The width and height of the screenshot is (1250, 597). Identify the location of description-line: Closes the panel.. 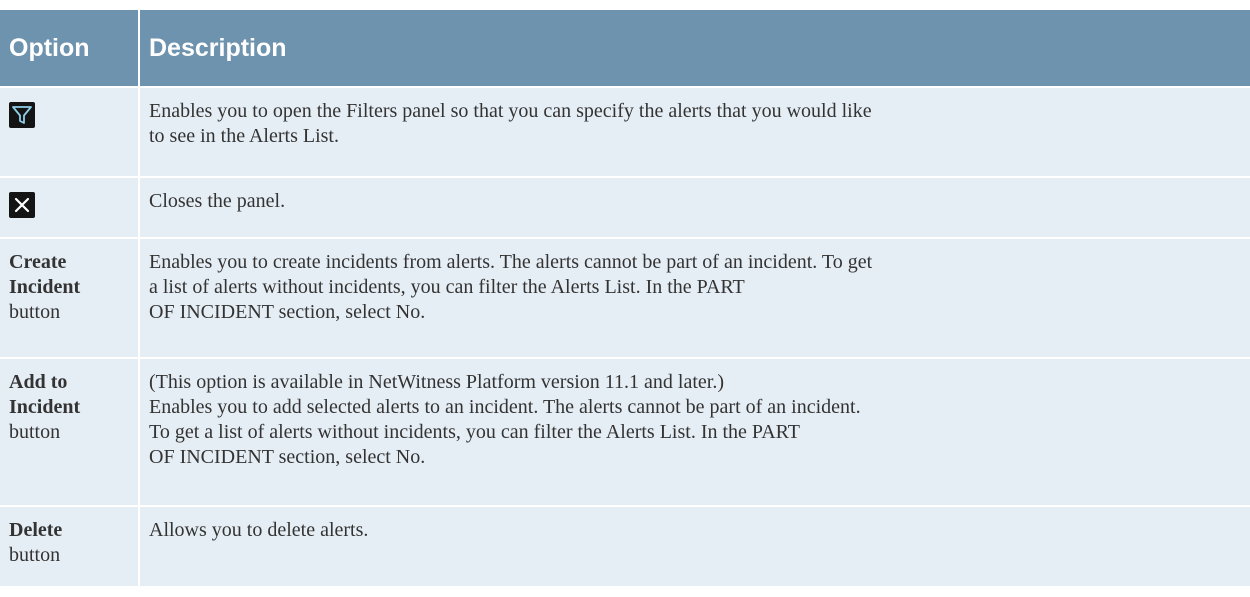
(217, 201).